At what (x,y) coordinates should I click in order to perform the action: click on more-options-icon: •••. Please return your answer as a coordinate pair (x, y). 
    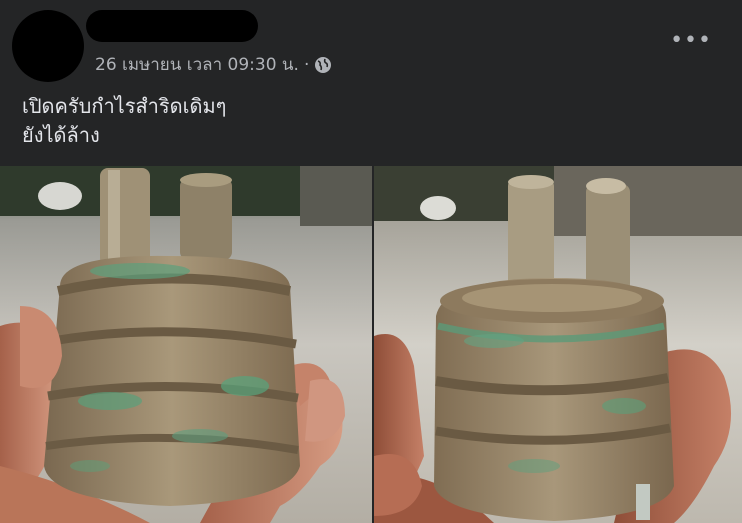
    Looking at the image, I should click on (691, 41).